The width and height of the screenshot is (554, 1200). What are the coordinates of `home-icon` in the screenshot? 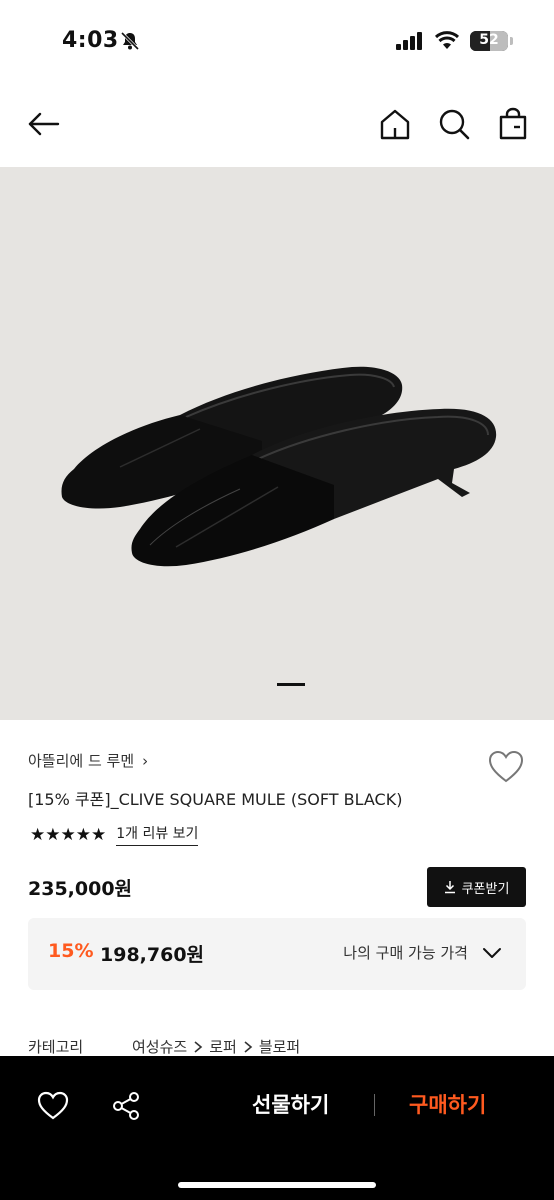 It's located at (395, 124).